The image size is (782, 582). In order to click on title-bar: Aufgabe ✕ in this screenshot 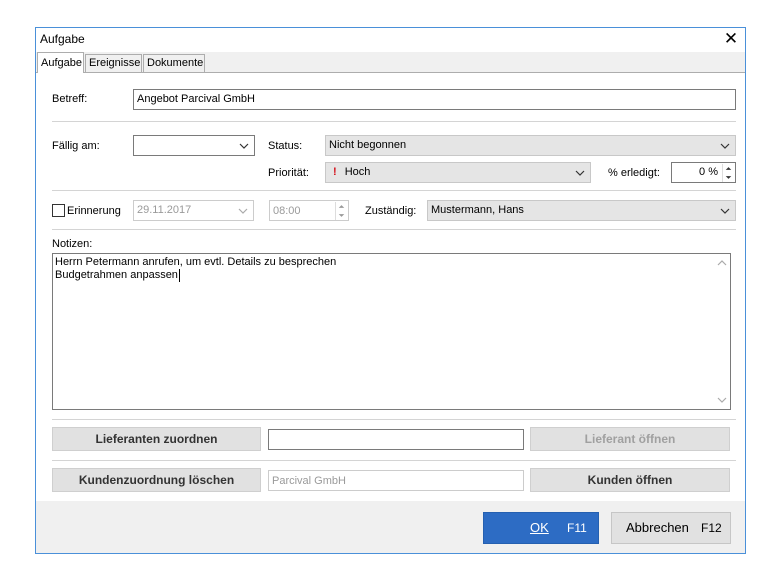, I will do `click(390, 40)`.